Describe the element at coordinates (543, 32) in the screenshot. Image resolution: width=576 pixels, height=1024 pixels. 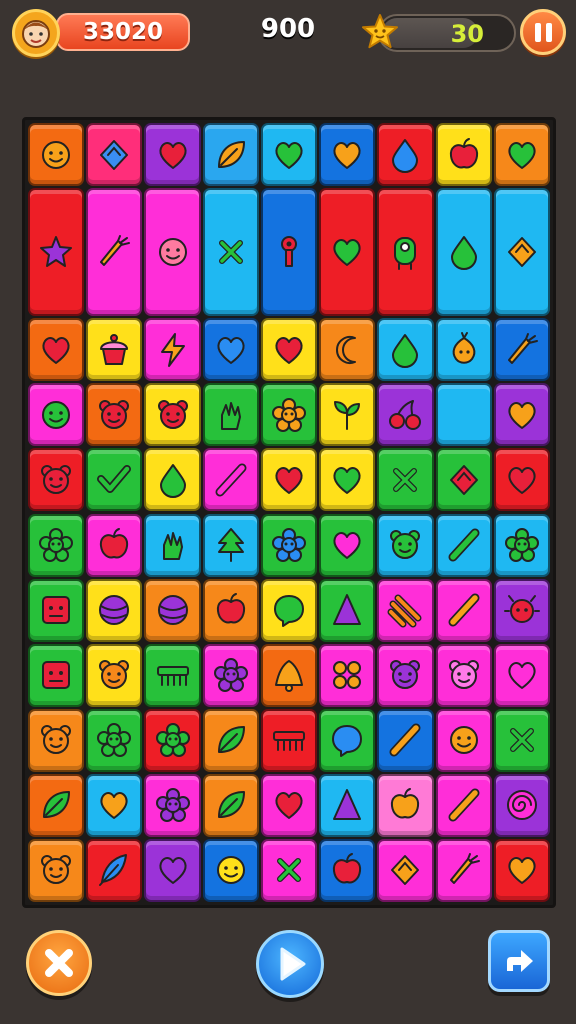
I see `pause-button` at that location.